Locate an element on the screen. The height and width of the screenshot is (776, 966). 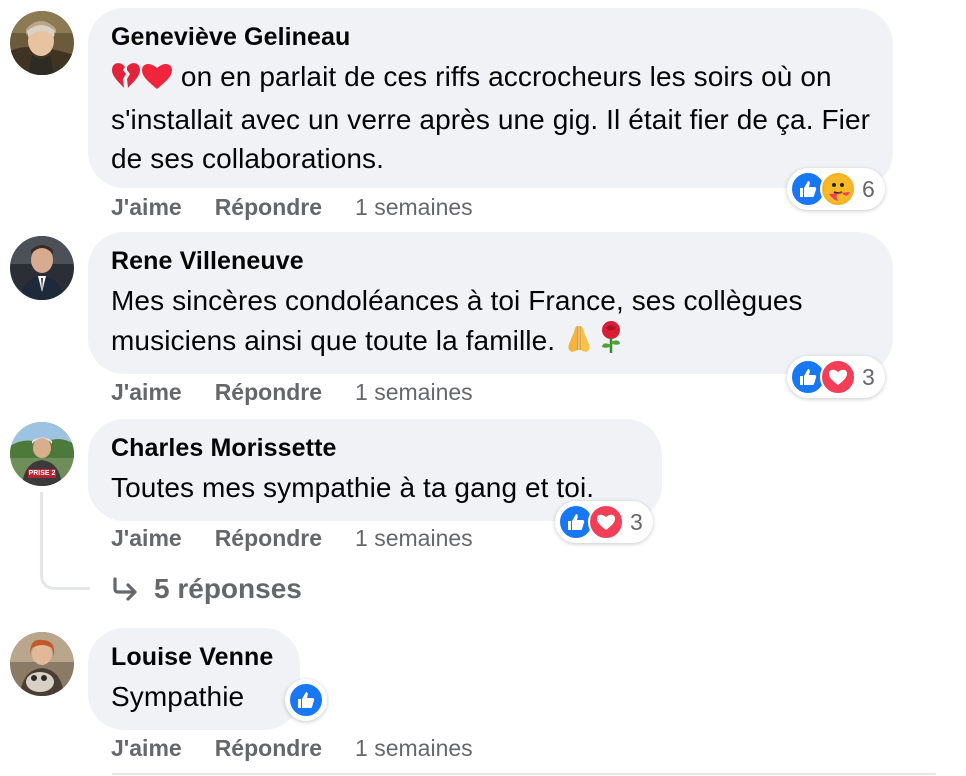
divider is located at coordinates (524, 774).